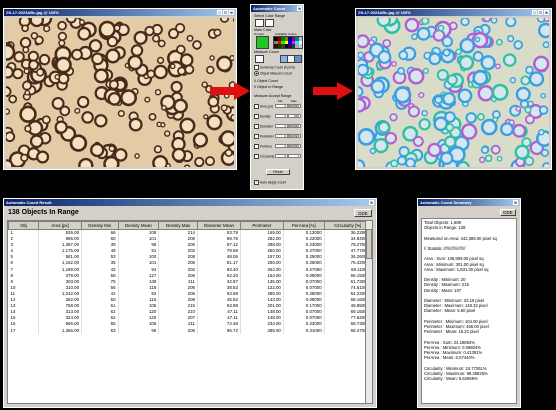 This screenshot has height=410, width=556. Describe the element at coordinates (278, 172) in the screenshot. I see `reset-button: Reset` at that location.